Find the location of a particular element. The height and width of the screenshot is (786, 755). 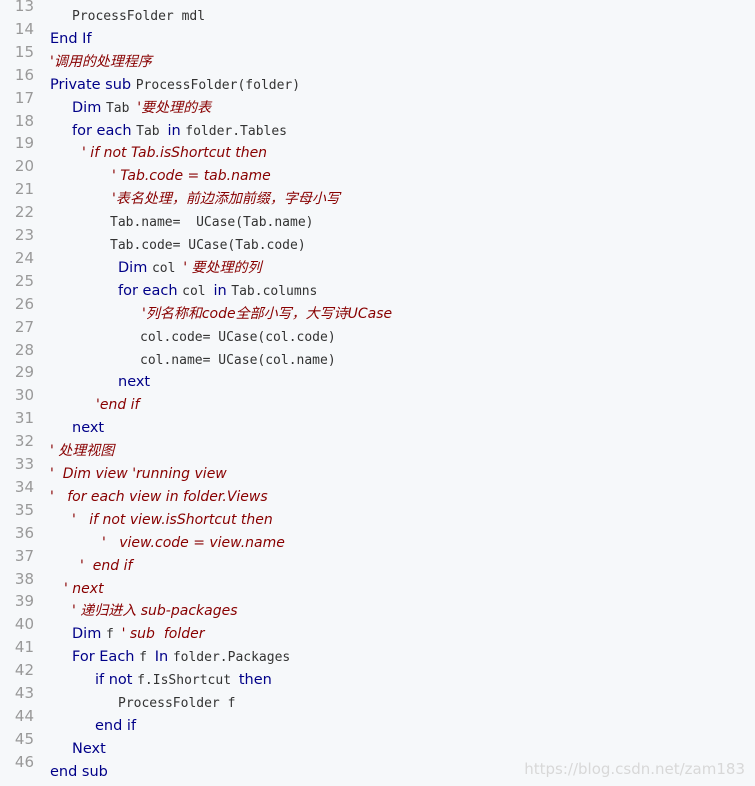

code-identifier: f.IsShortcut is located at coordinates (188, 681).